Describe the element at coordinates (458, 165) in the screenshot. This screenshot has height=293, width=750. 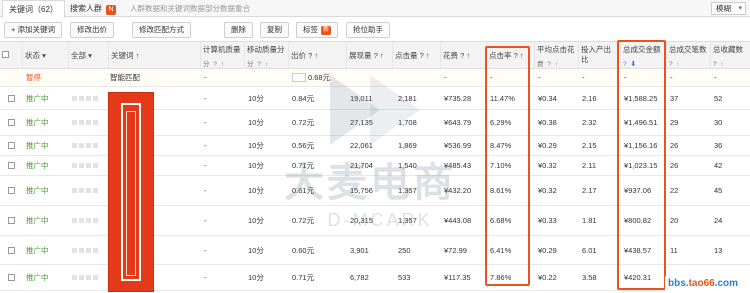
I see `cell-cost: ¥485.43` at that location.